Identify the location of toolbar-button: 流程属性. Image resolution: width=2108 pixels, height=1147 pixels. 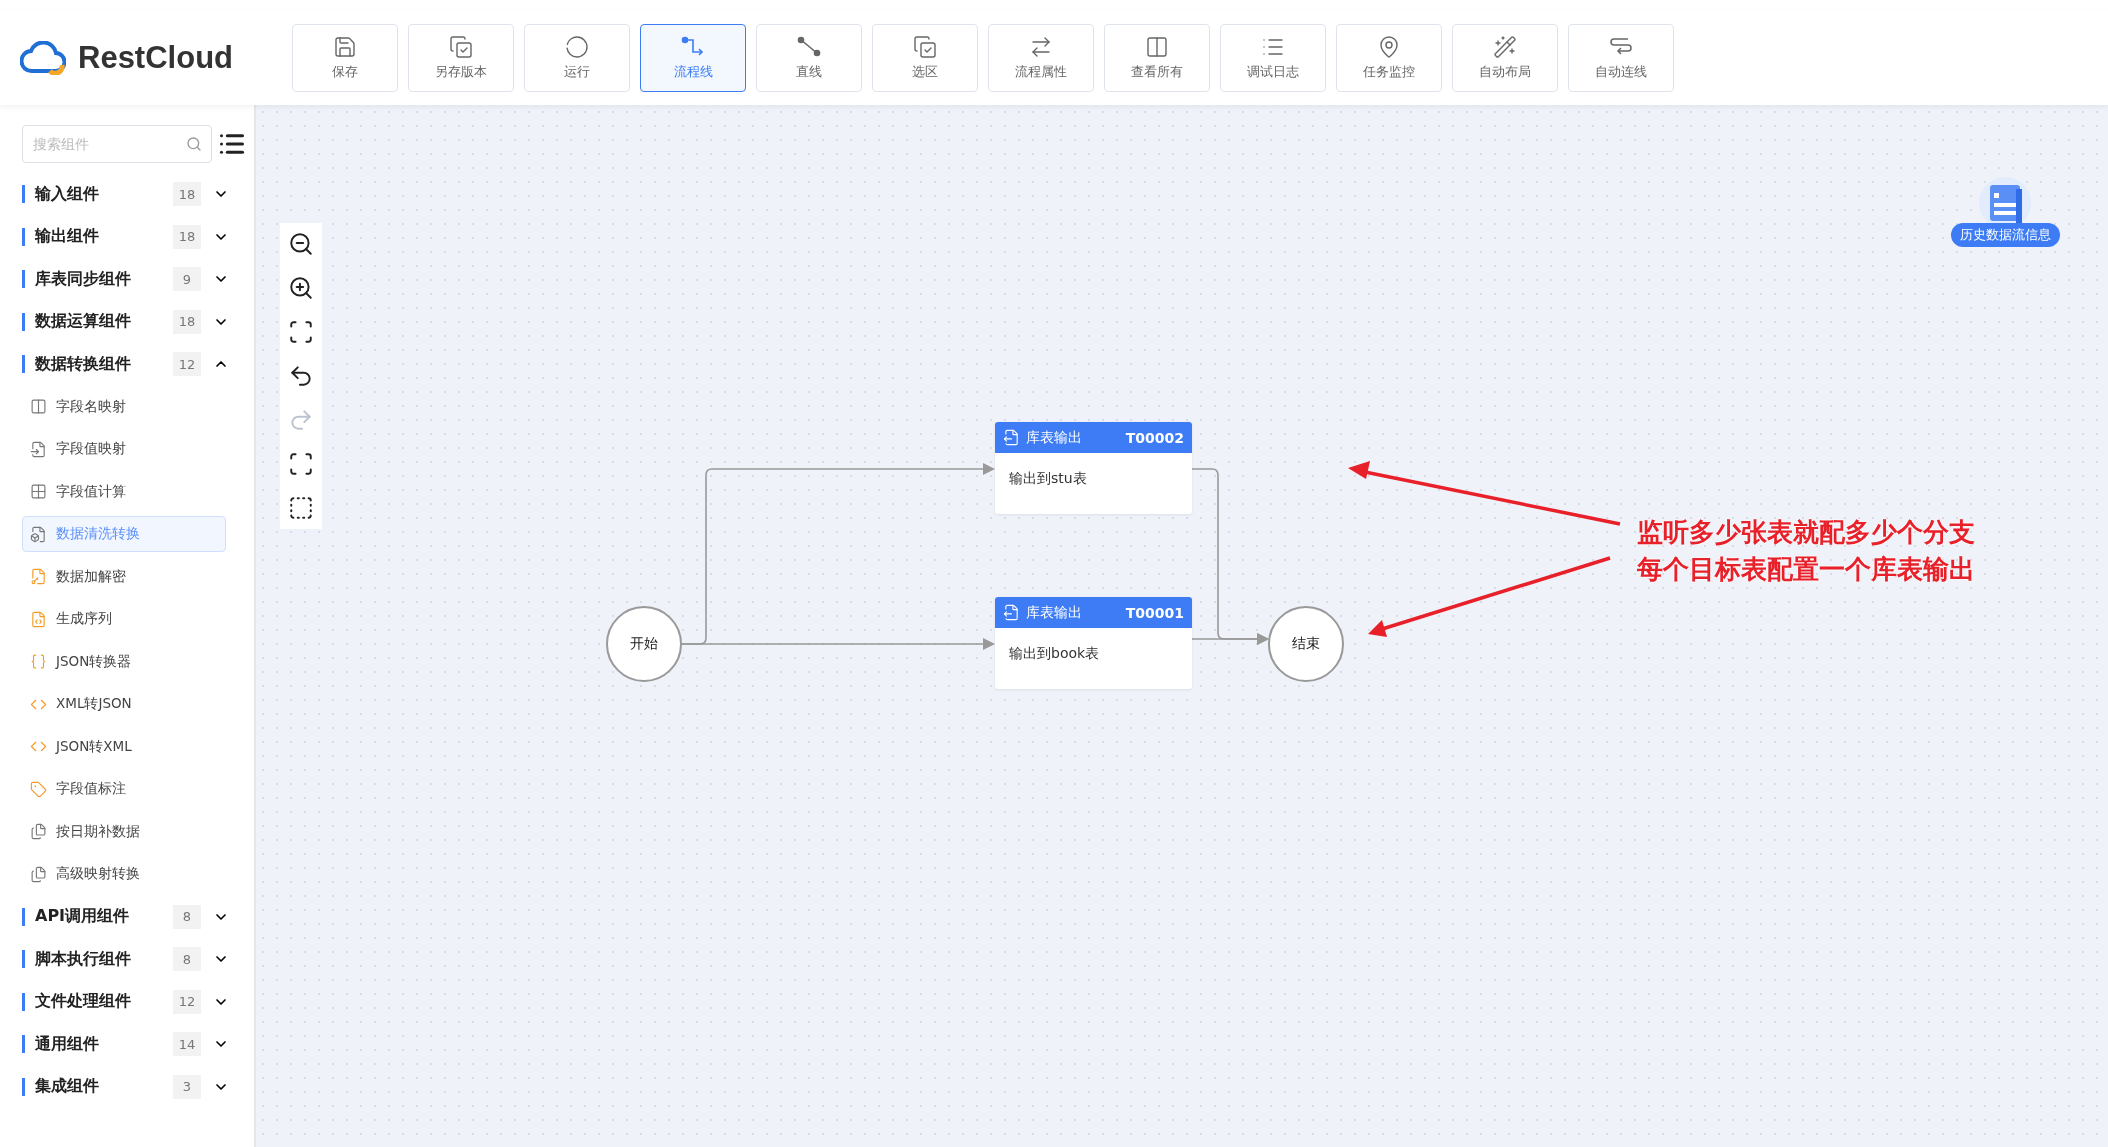
(1041, 57).